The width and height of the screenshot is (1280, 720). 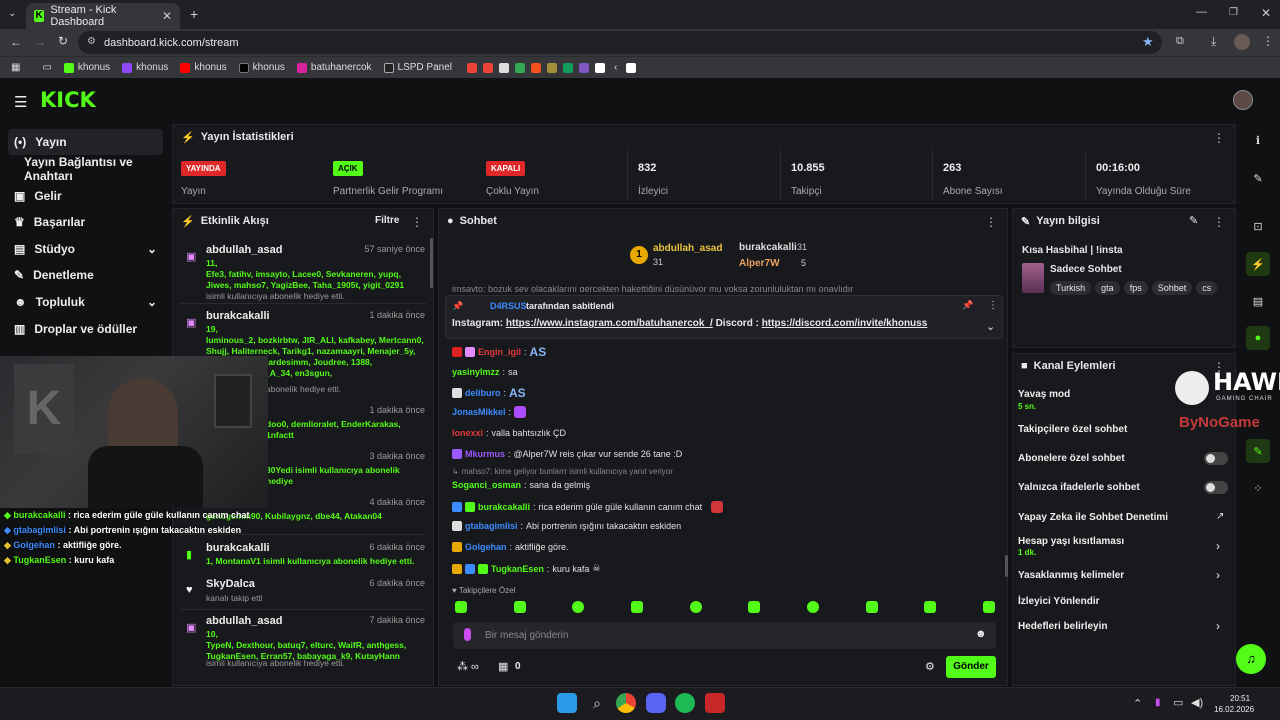 What do you see at coordinates (504, 67) in the screenshot?
I see `bookmark-docs-icon` at bounding box center [504, 67].